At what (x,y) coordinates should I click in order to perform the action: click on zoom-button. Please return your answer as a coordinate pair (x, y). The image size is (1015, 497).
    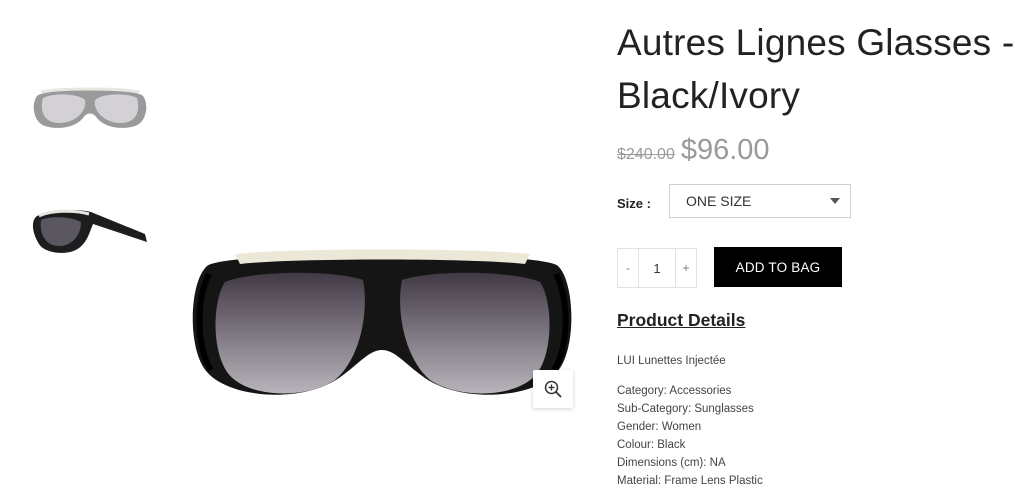
    Looking at the image, I should click on (553, 389).